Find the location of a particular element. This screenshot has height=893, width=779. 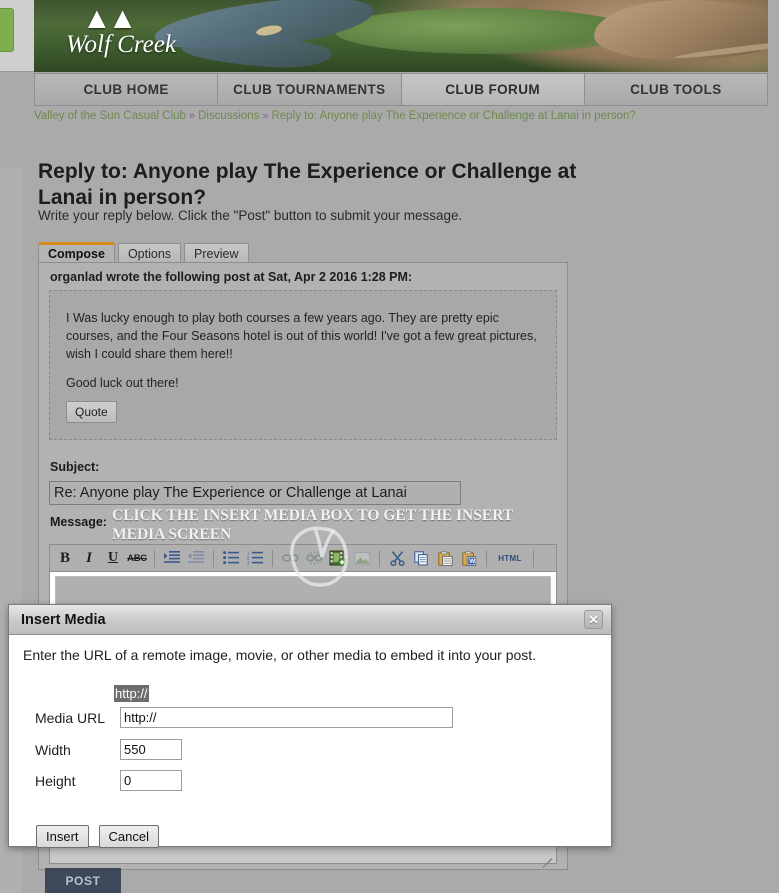

numbered-list-icon: 1 2 3 is located at coordinates (255, 558).